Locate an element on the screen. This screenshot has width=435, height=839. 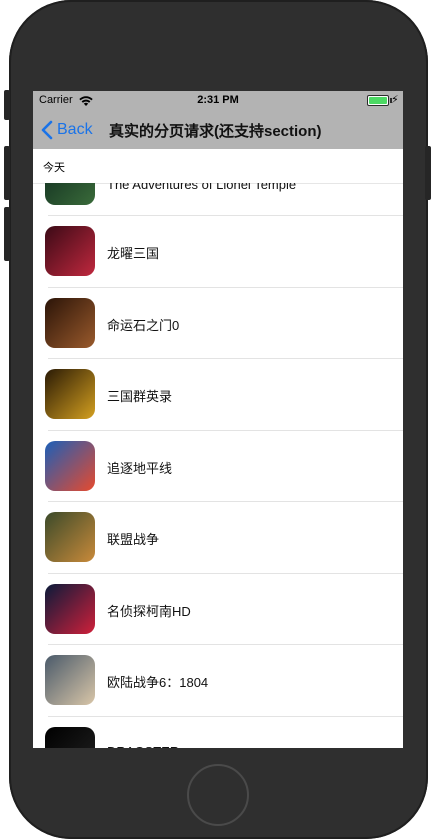
table-row: 三国群英录 is located at coordinates (218, 395).